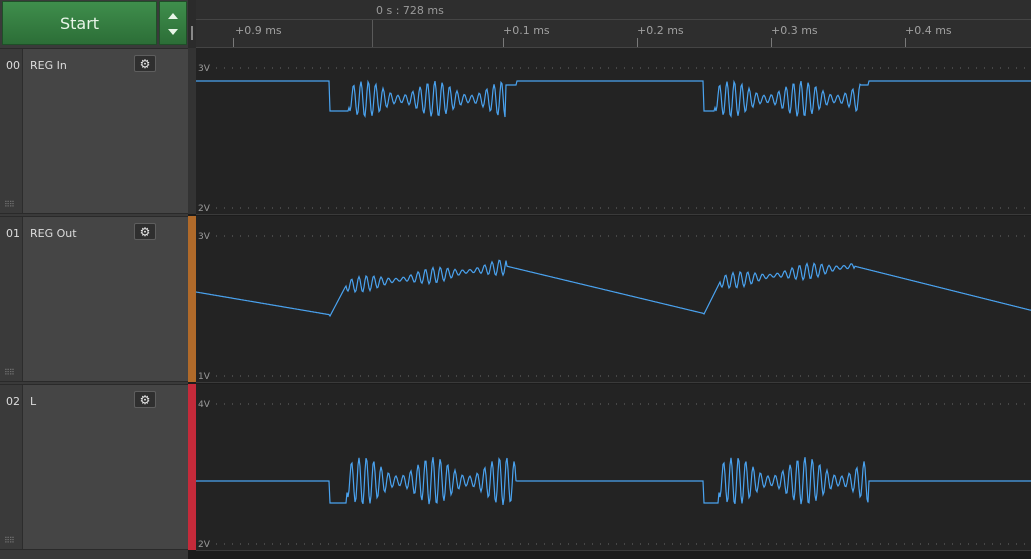  Describe the element at coordinates (794, 30) in the screenshot. I see `tick-label: +0.3 ms` at that location.